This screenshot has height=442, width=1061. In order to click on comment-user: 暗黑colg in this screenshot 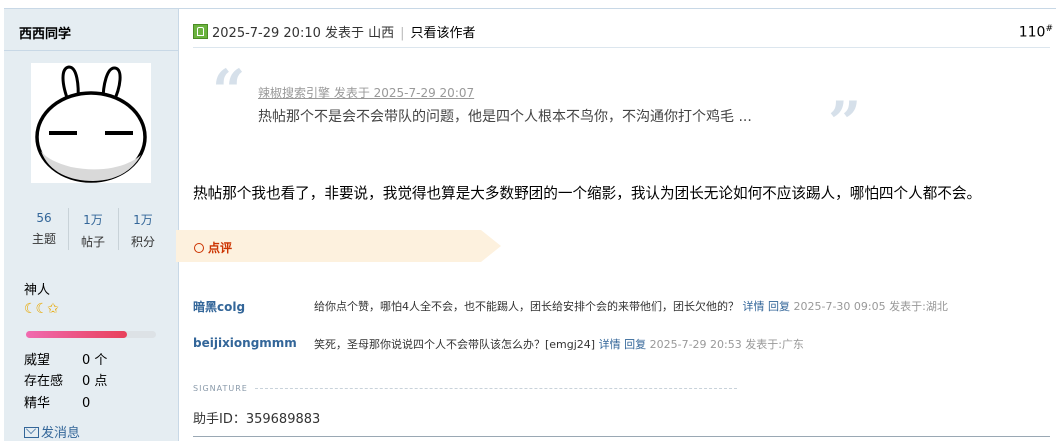, I will do `click(219, 306)`.